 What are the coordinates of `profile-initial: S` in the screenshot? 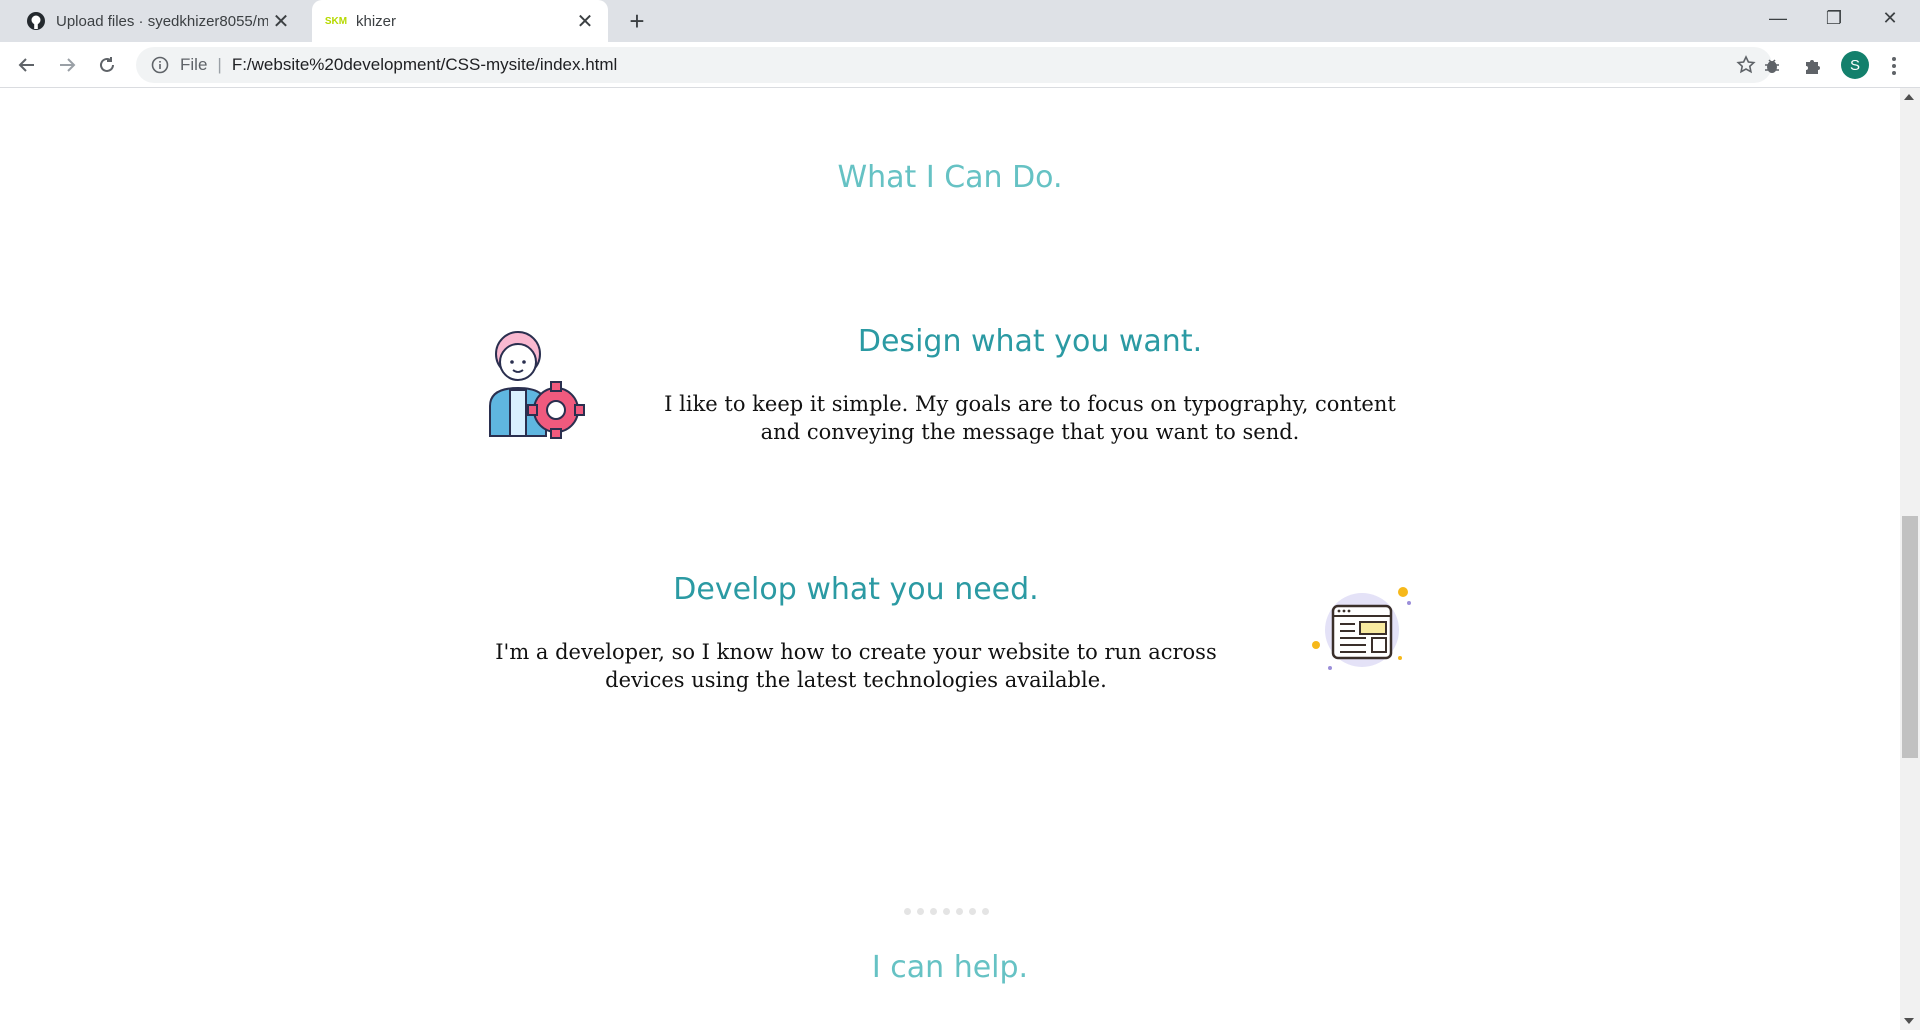 It's located at (1854, 65).